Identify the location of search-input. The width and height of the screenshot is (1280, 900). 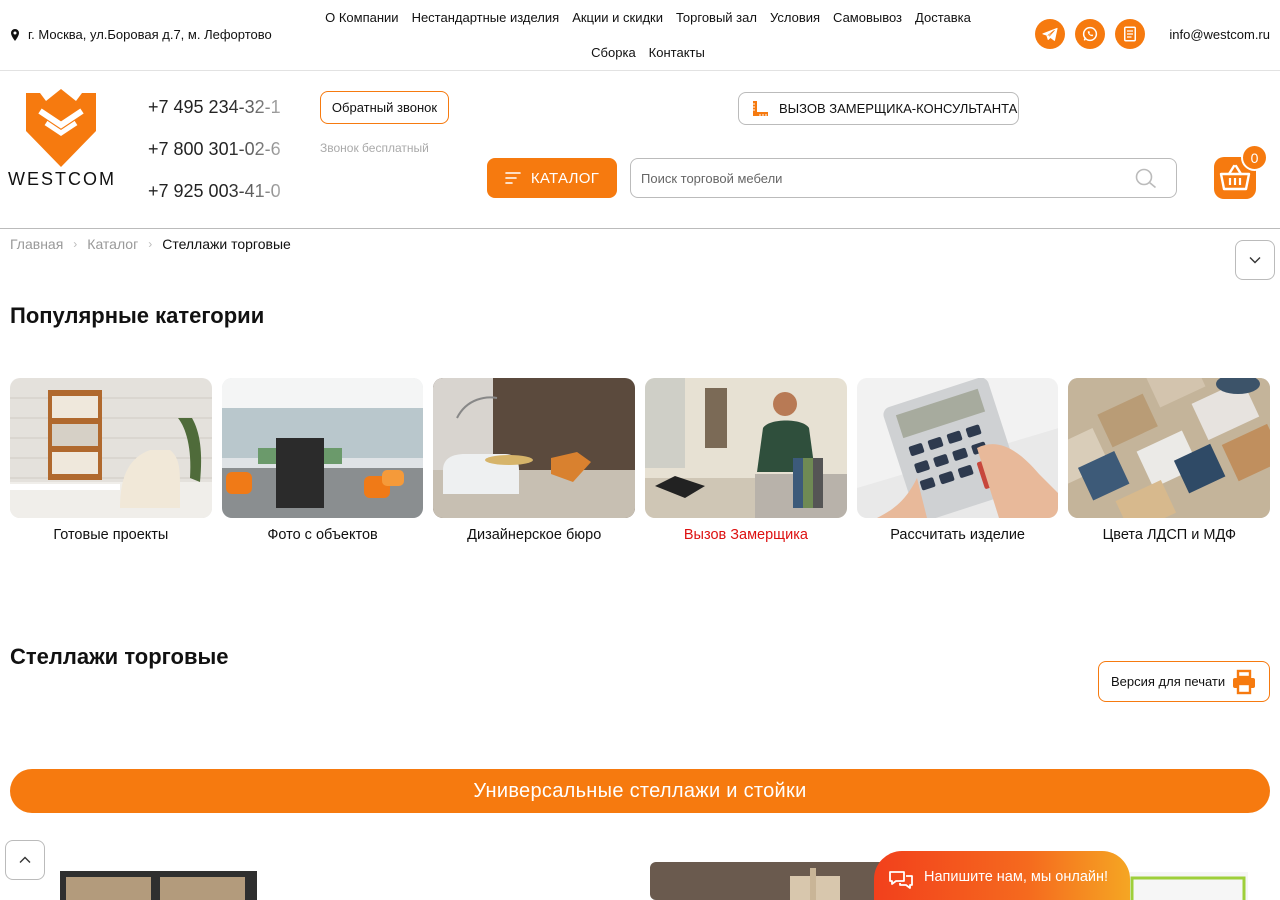
(881, 178).